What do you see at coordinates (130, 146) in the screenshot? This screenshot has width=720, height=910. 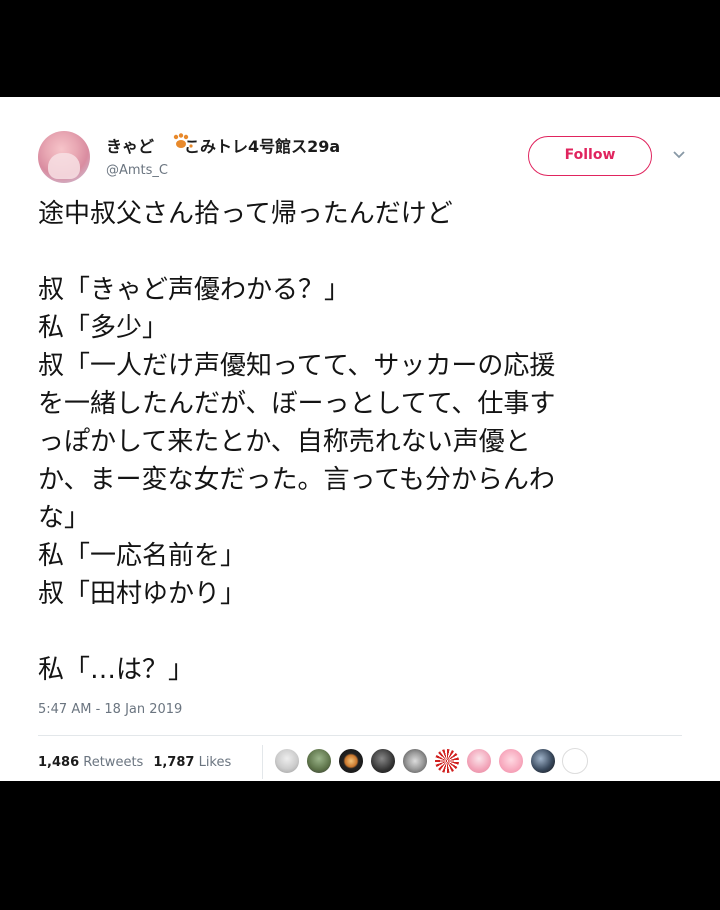 I see `display-name-text: きゃど` at bounding box center [130, 146].